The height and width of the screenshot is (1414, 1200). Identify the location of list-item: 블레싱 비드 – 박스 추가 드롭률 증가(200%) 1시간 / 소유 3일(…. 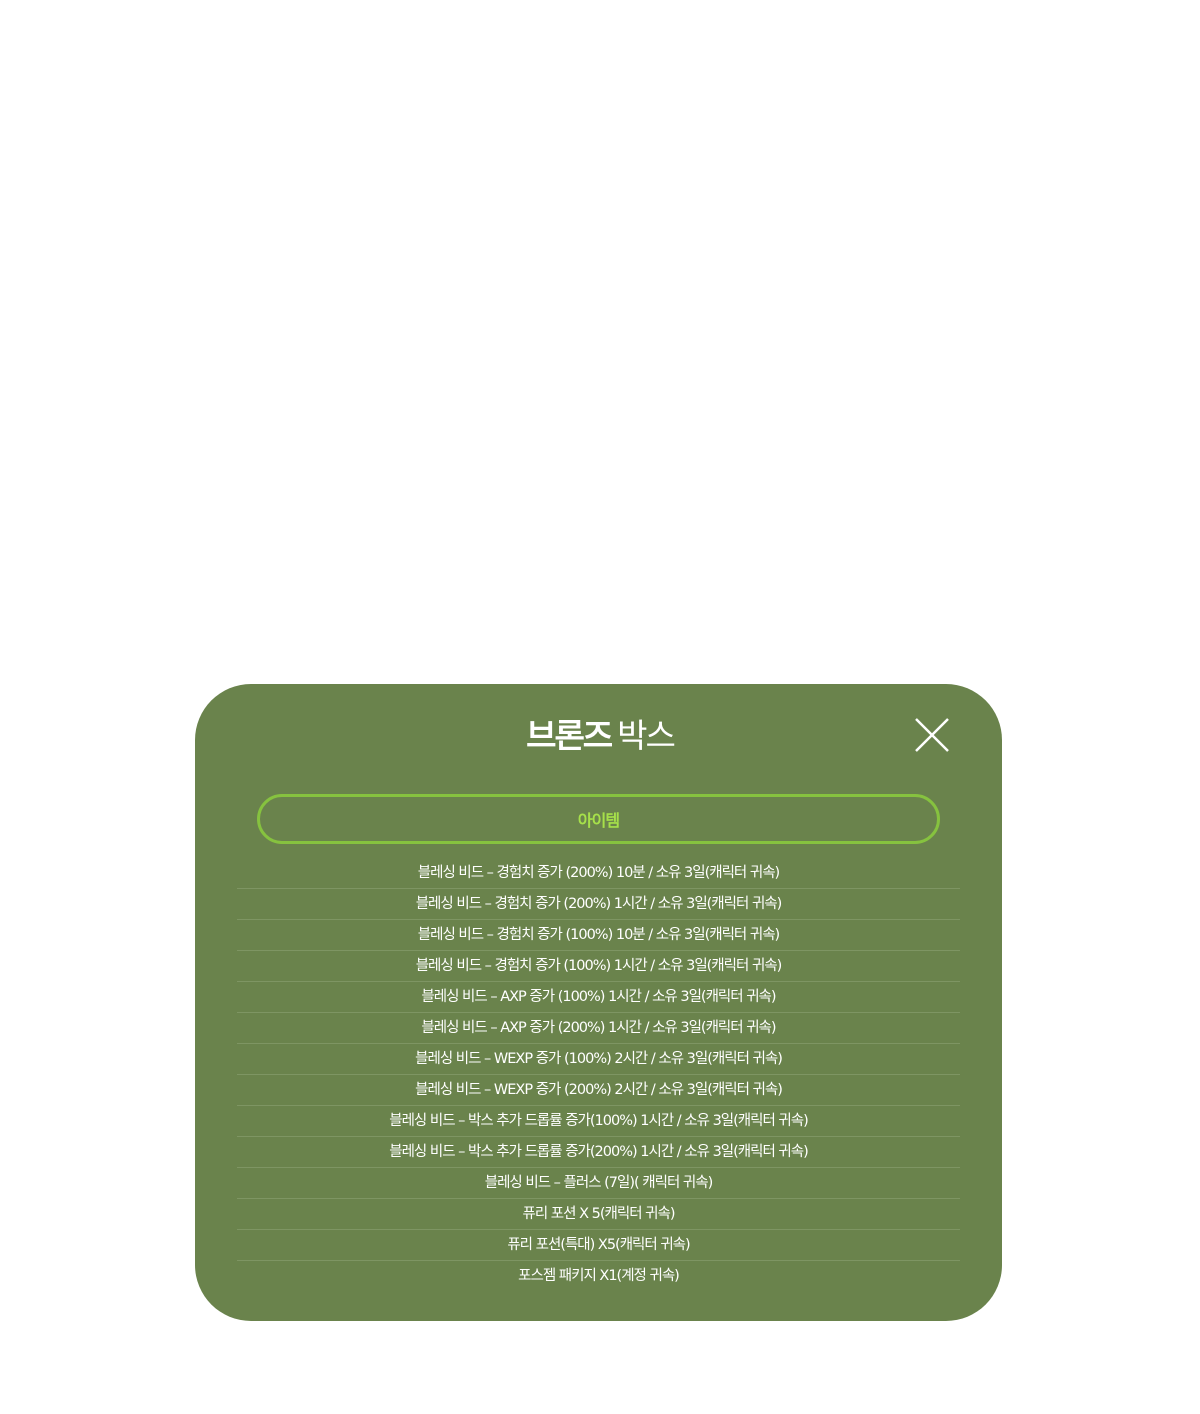
(598, 1152).